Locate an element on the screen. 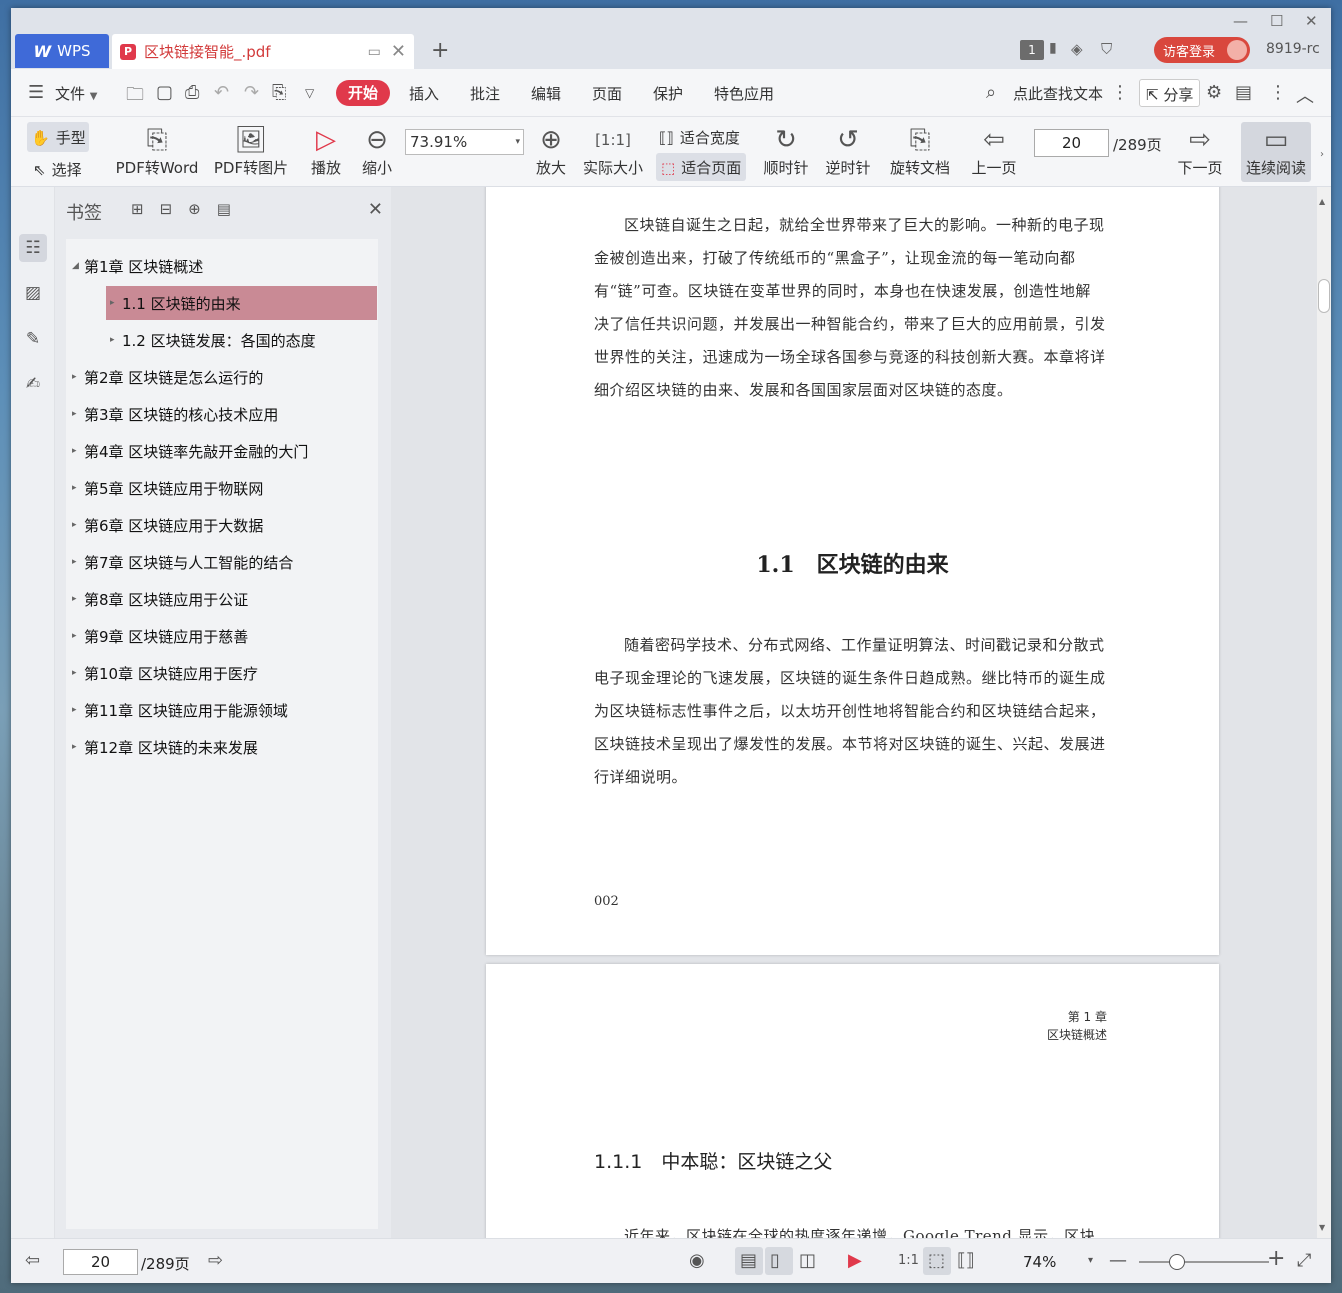 The height and width of the screenshot is (1293, 1342). new-tab-icon: + is located at coordinates (440, 50).